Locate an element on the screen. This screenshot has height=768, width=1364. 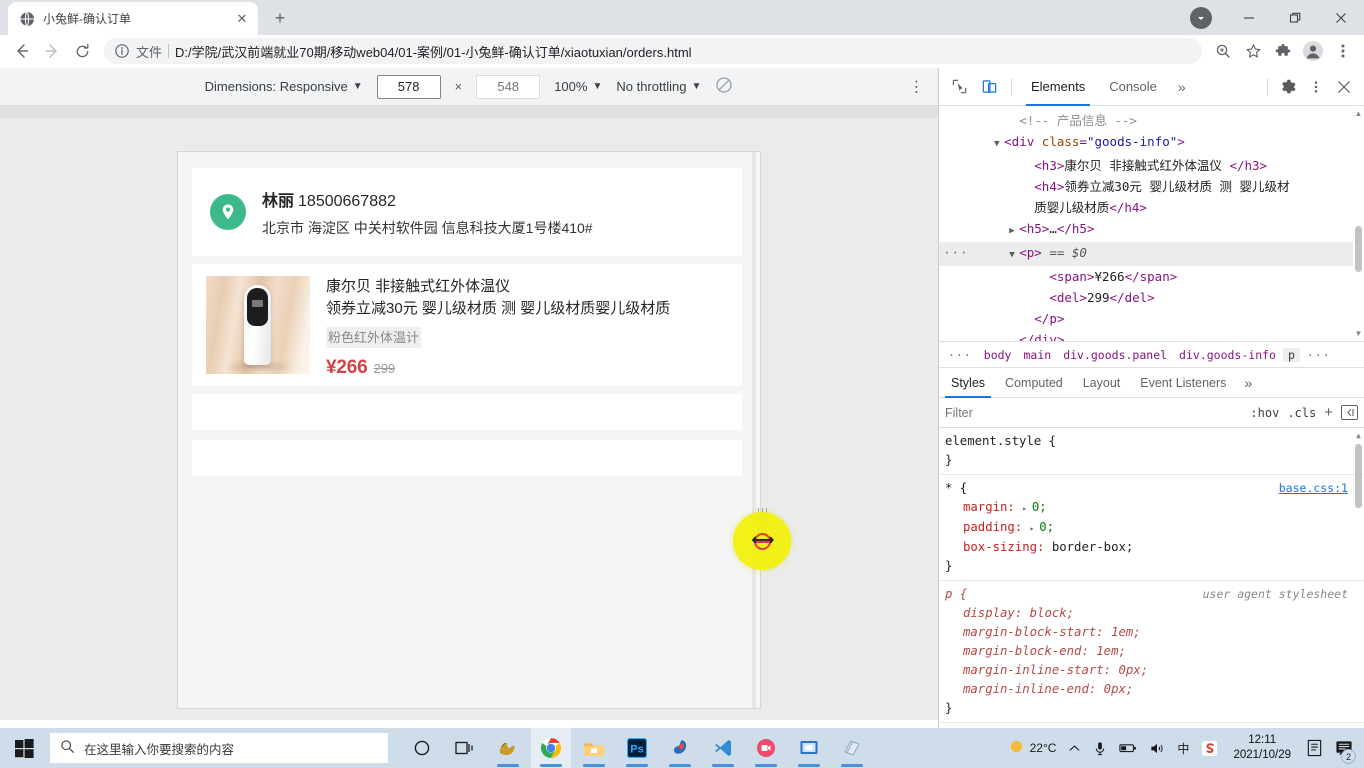
photoshop-icon: Ps is located at coordinates (637, 748).